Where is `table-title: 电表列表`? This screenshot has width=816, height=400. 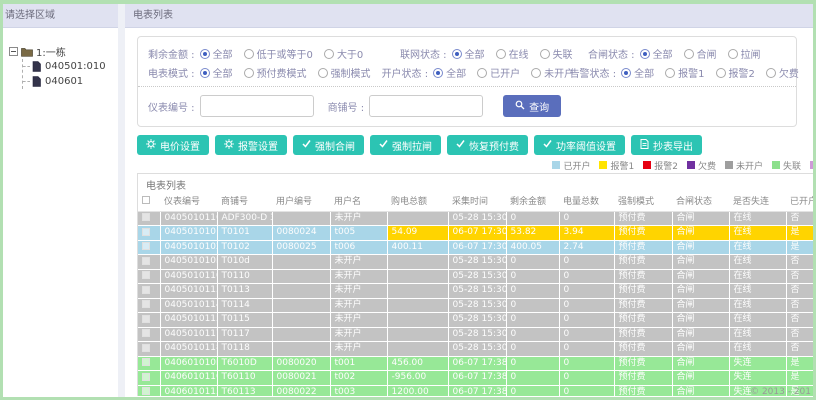 table-title: 电表列表 is located at coordinates (166, 186).